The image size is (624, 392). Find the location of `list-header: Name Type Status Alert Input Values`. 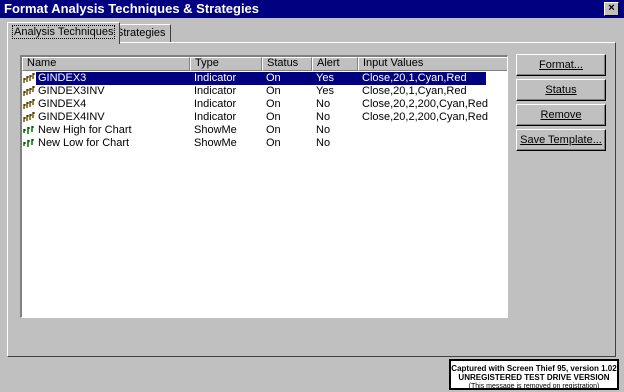

list-header: Name Type Status Alert Input Values is located at coordinates (264, 64).